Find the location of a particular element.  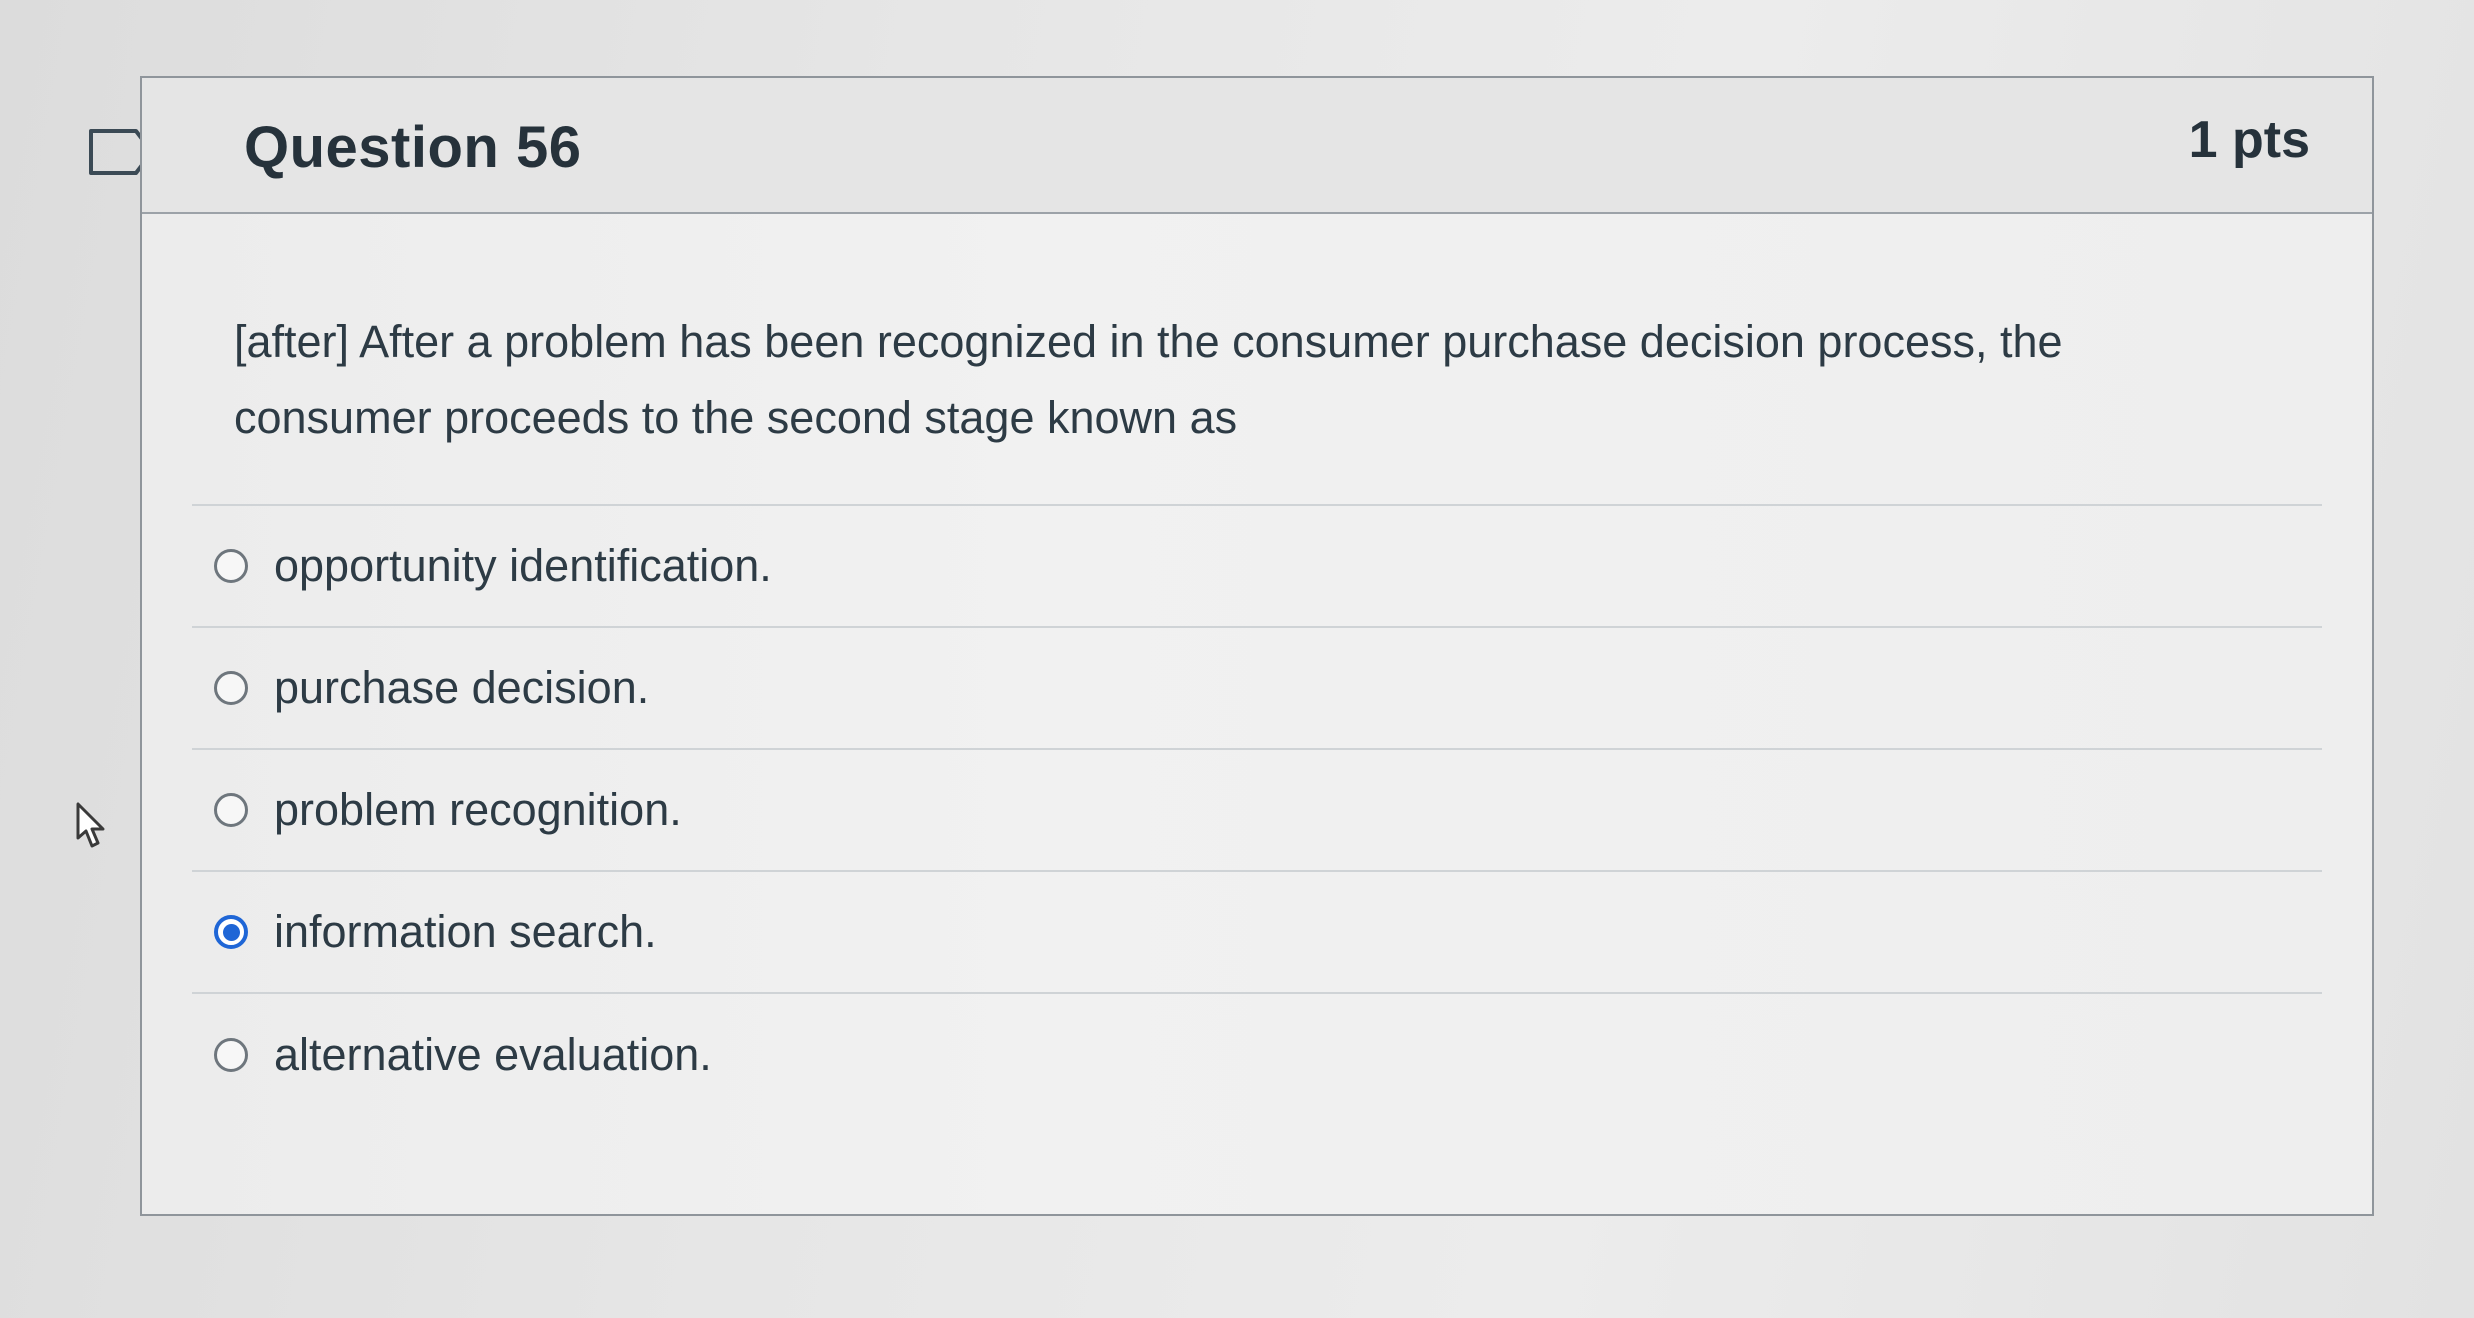

answer-label: purchase decision. is located at coordinates (461, 688).